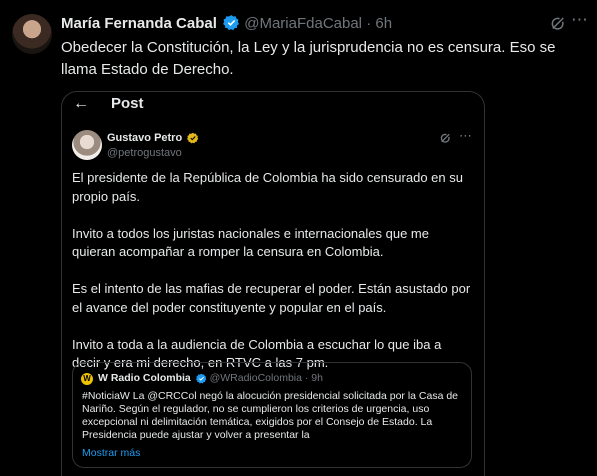 The image size is (597, 476). Describe the element at coordinates (111, 453) in the screenshot. I see `show-more-link: Mostrar más` at that location.